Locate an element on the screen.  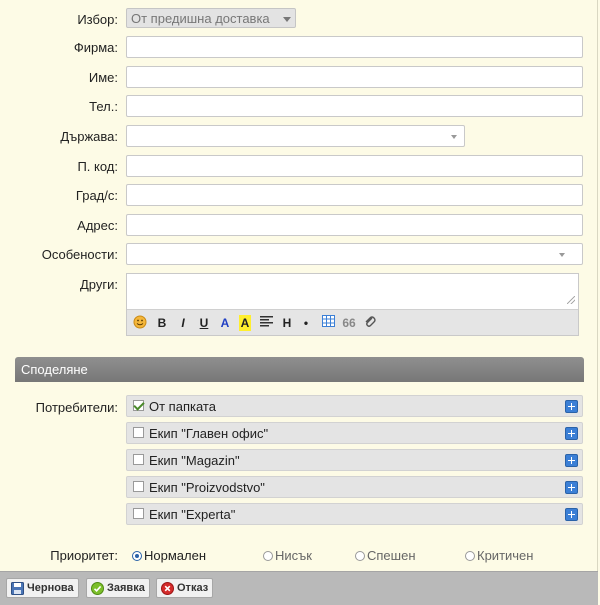
sharing-section-header: Споделяне is located at coordinates (299, 369).